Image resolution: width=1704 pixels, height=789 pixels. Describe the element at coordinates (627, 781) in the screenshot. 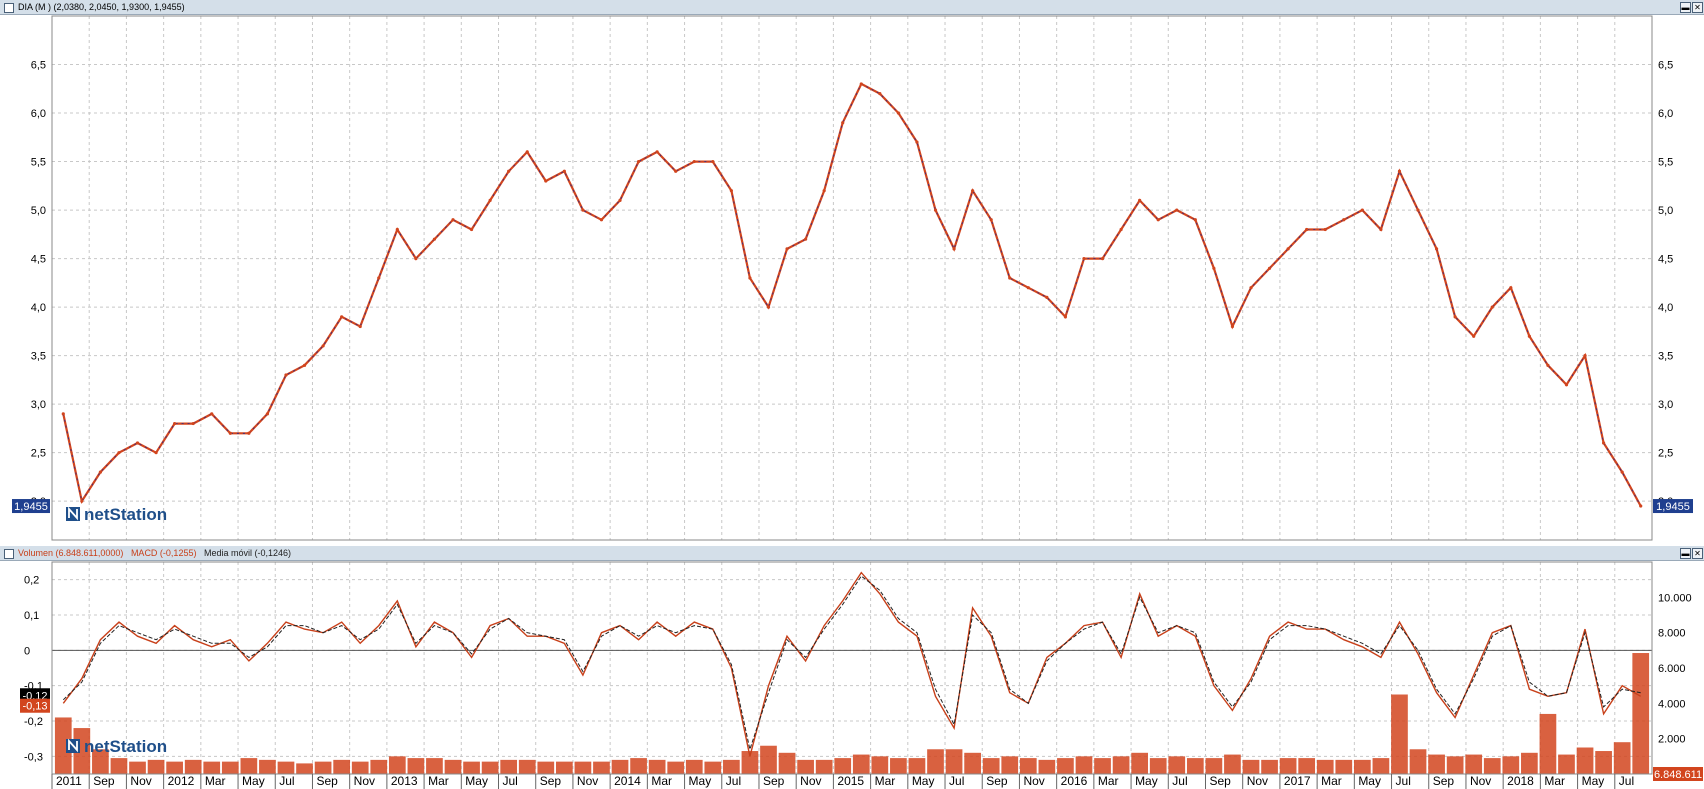

I see `x-axis-label: 2014` at that location.